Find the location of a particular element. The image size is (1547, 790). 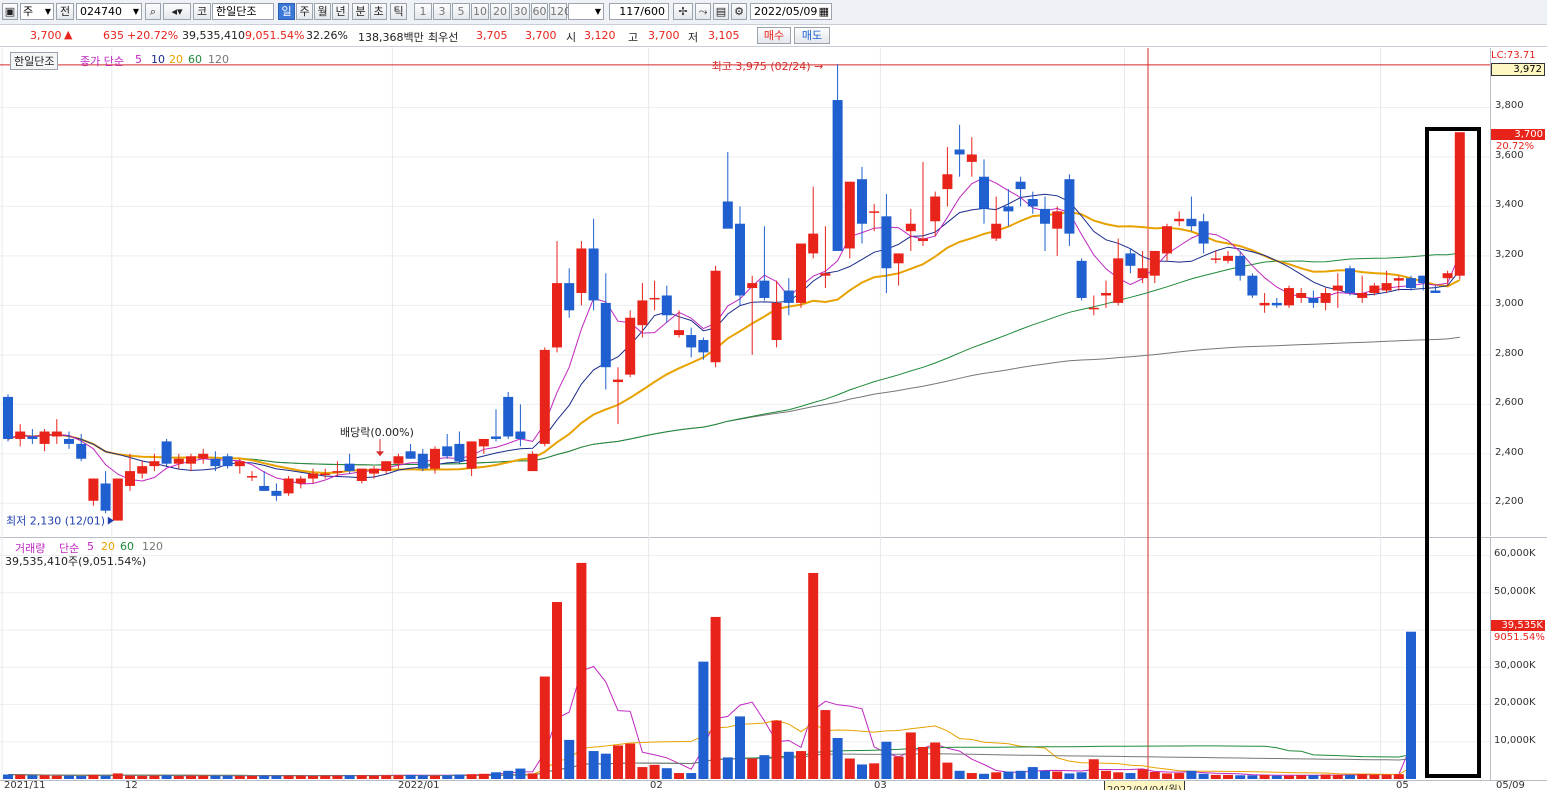

period-button-6: 틱 is located at coordinates (398, 11).